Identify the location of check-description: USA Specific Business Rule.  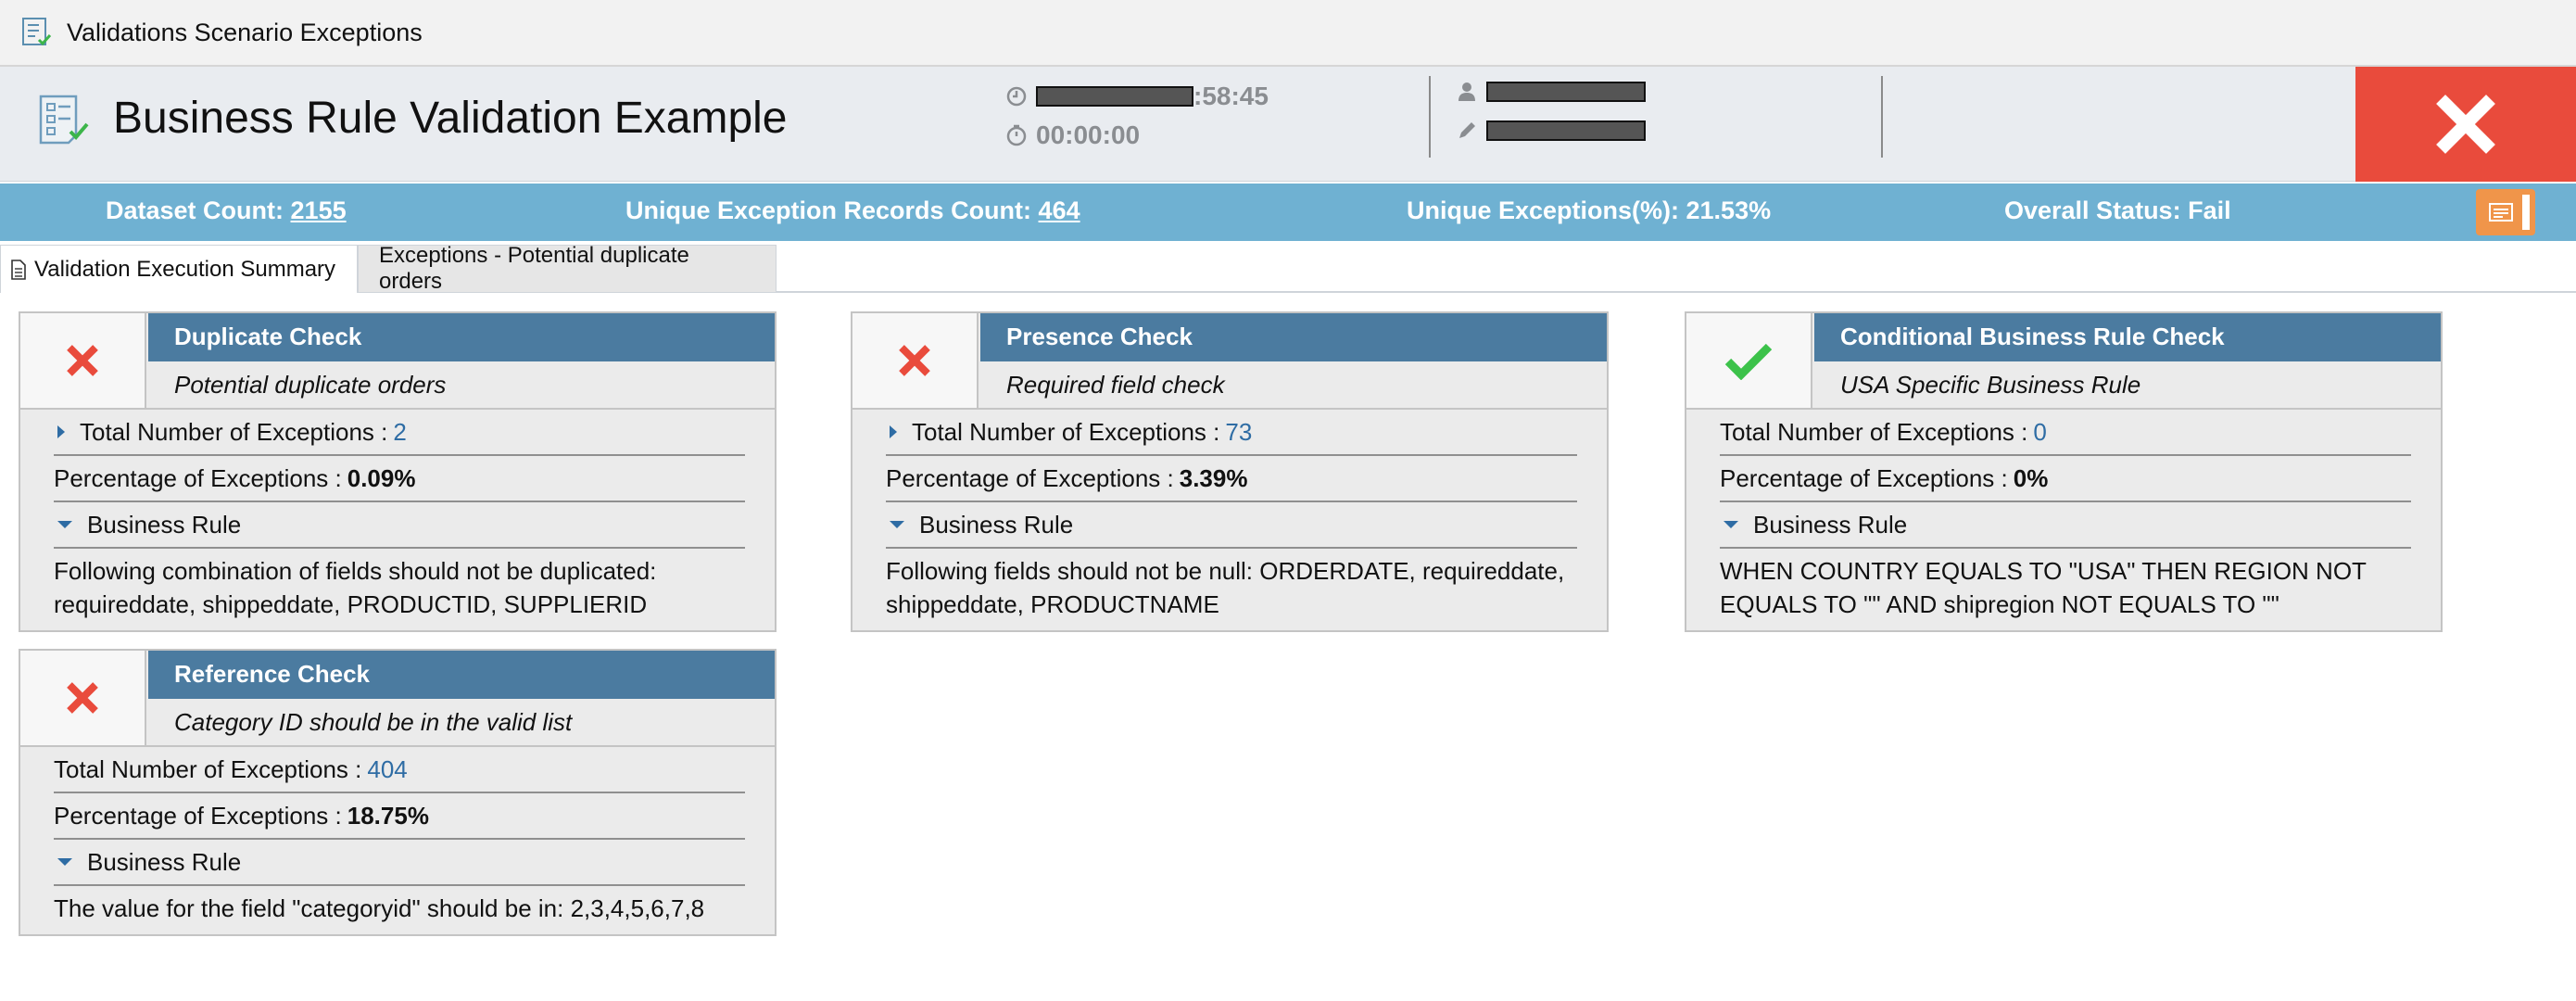
(1990, 385).